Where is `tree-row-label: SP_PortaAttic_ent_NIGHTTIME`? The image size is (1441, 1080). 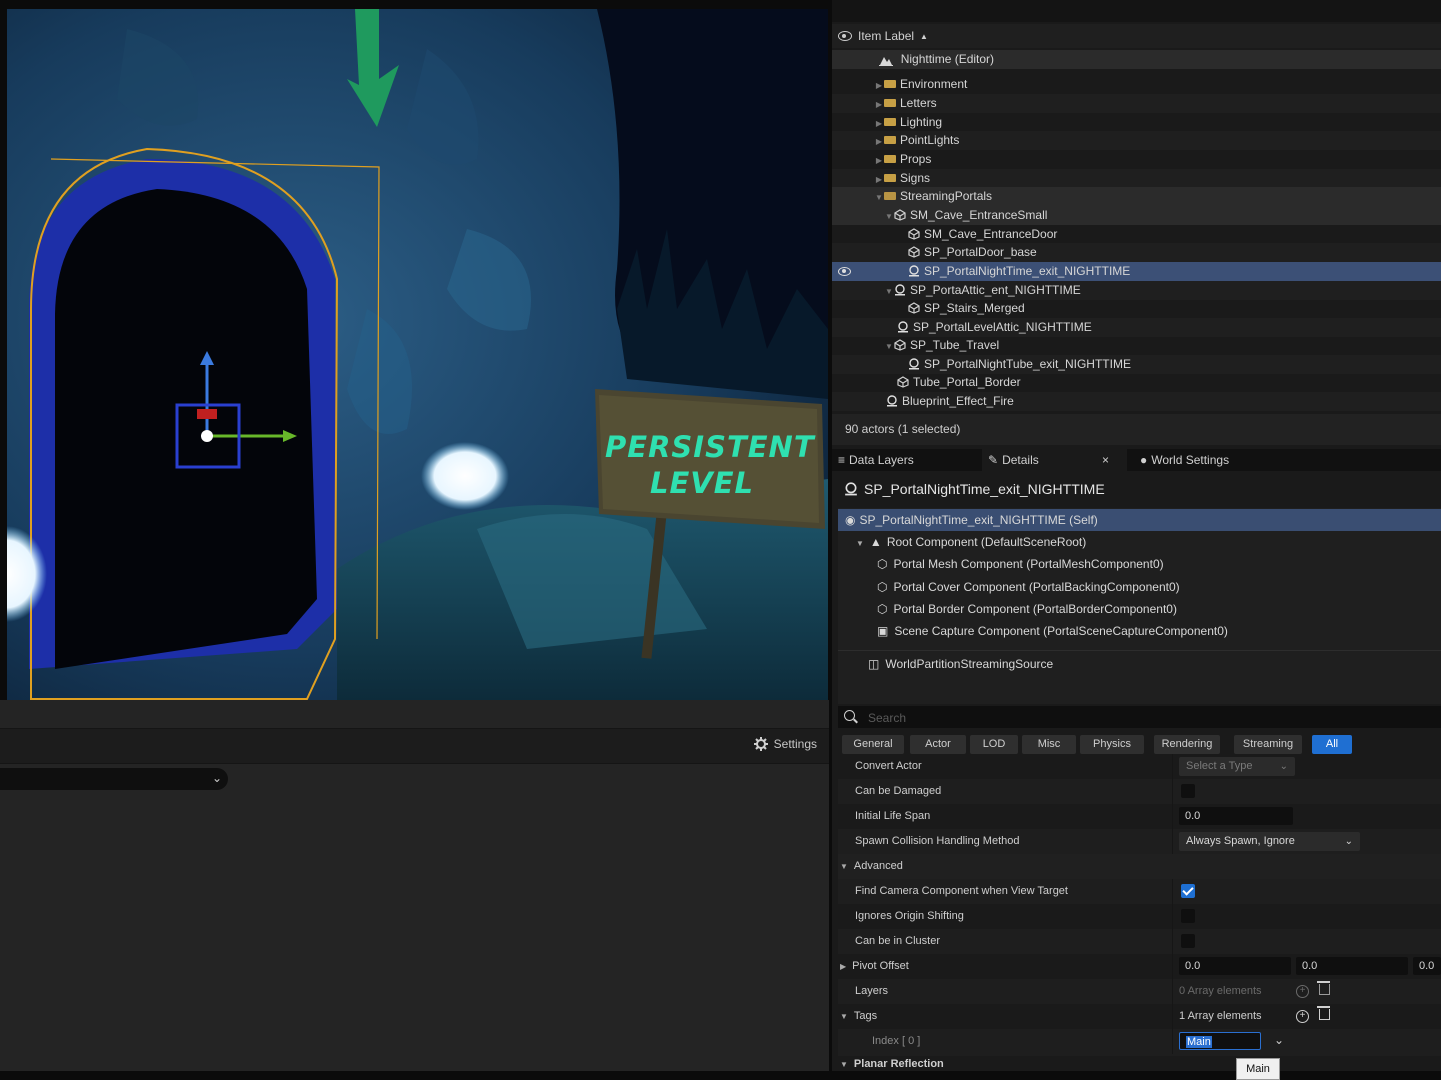 tree-row-label: SP_PortaAttic_ent_NIGHTTIME is located at coordinates (995, 290).